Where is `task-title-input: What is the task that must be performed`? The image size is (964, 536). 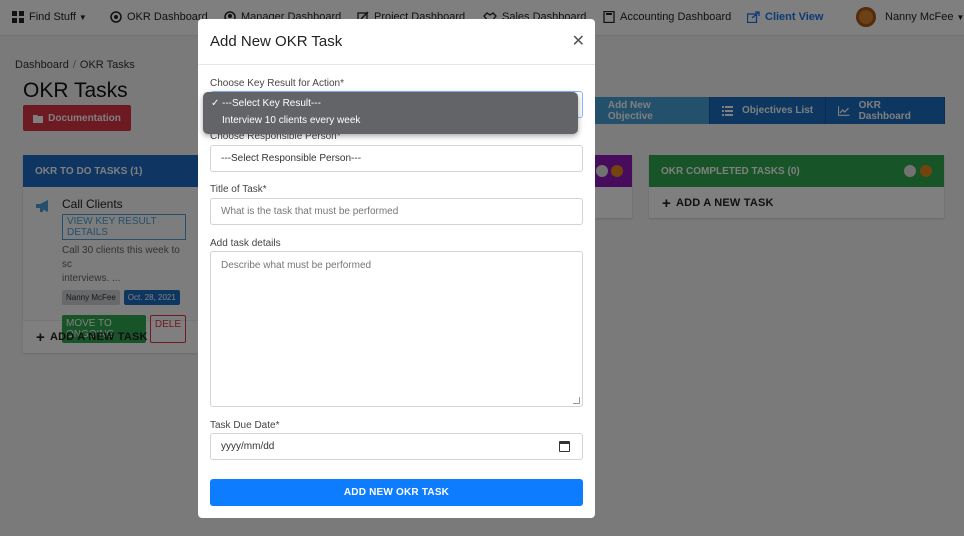 task-title-input: What is the task that must be performed is located at coordinates (396, 211).